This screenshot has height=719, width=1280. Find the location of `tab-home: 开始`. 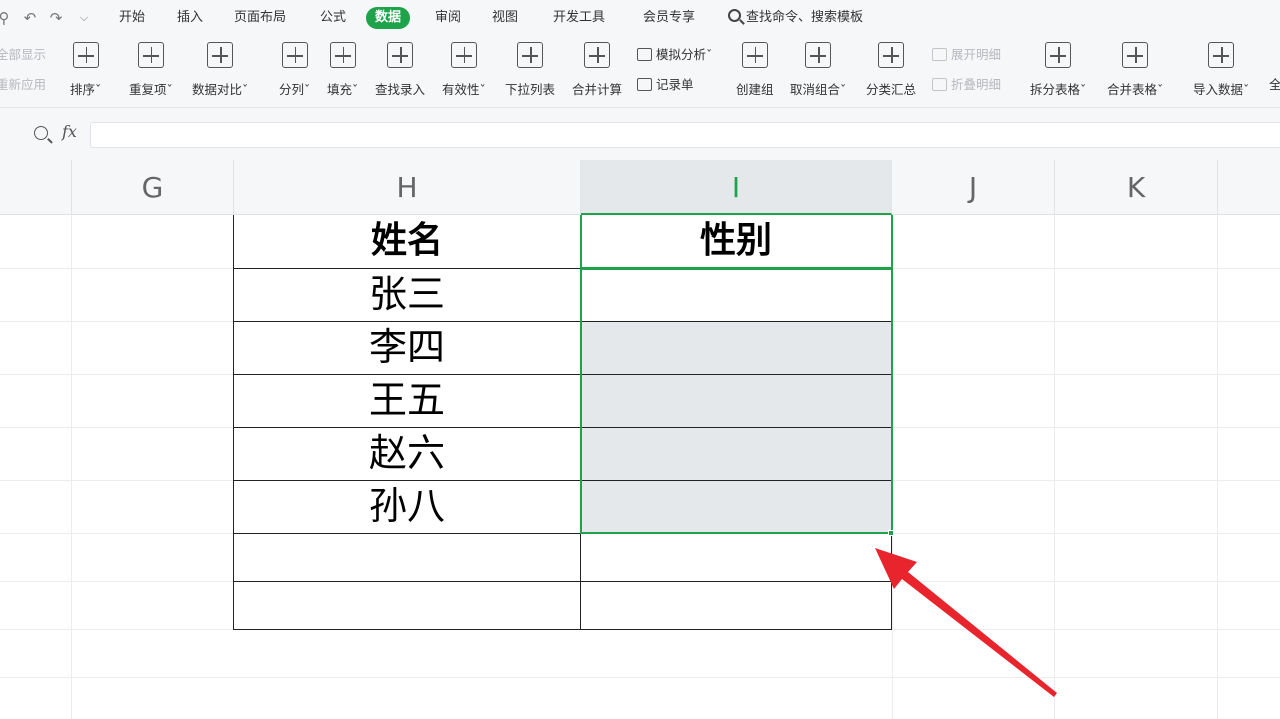

tab-home: 开始 is located at coordinates (132, 18).